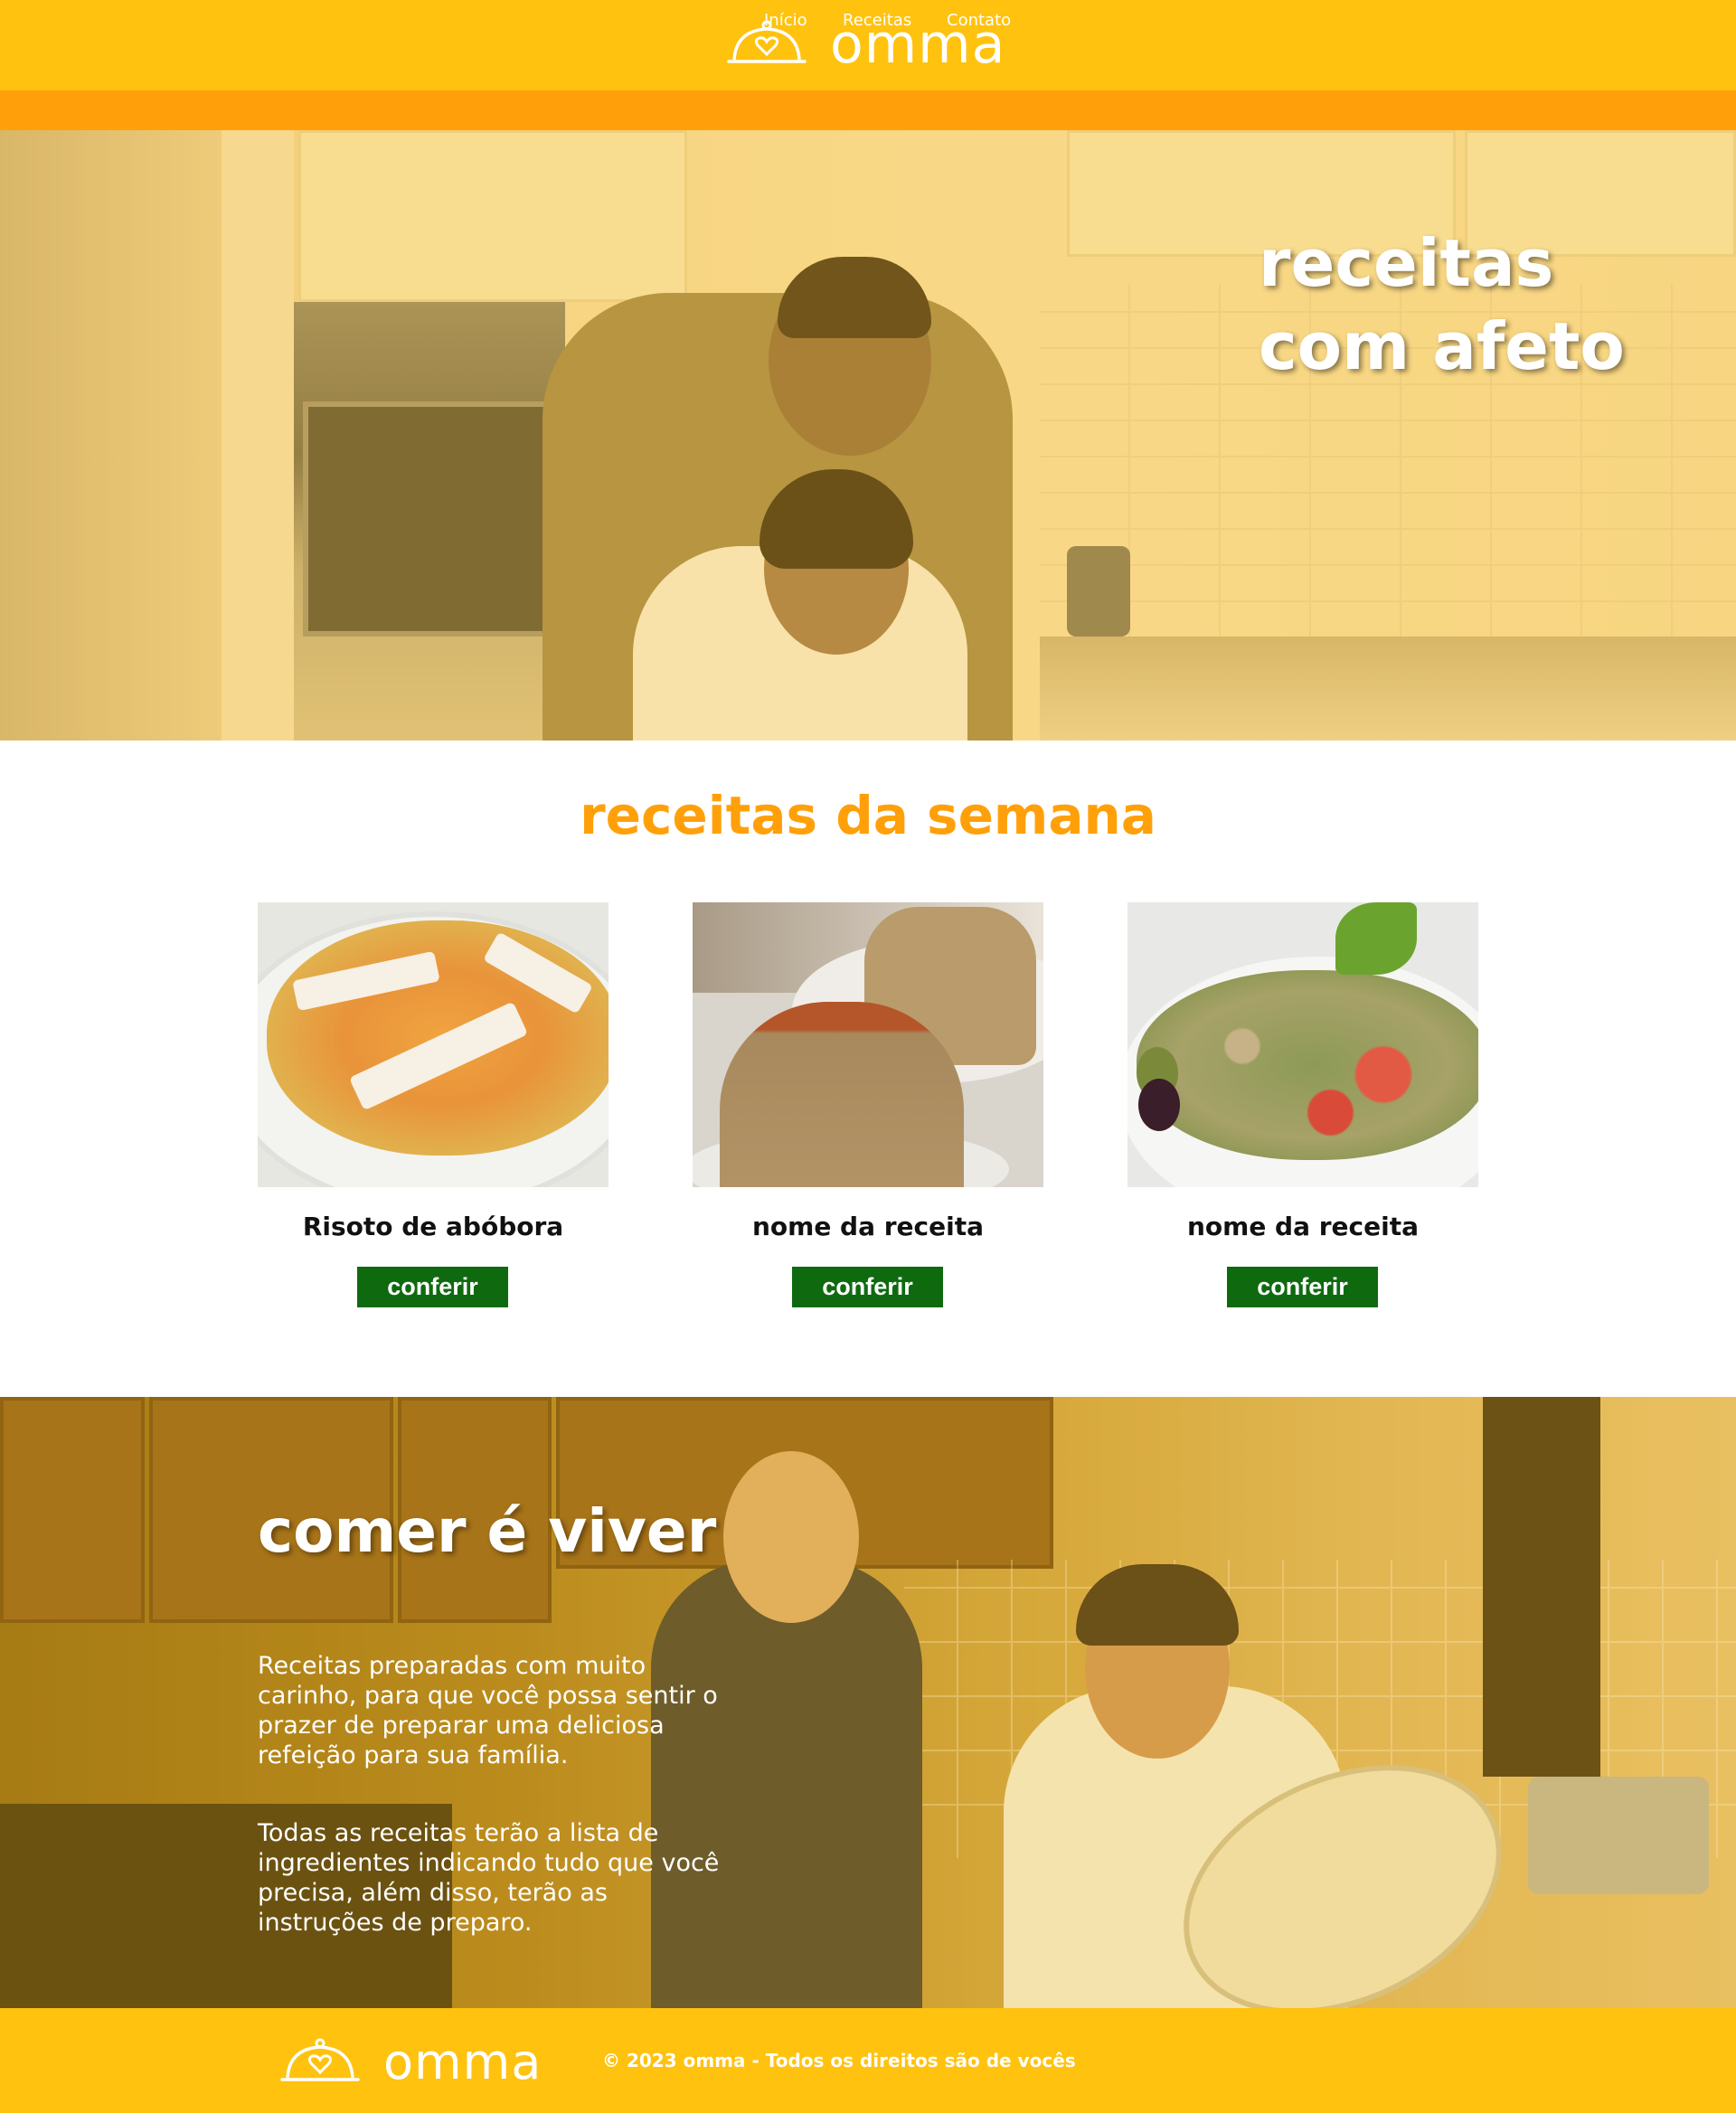 This screenshot has width=1736, height=2113. I want to click on nav-inicio: Início, so click(786, 20).